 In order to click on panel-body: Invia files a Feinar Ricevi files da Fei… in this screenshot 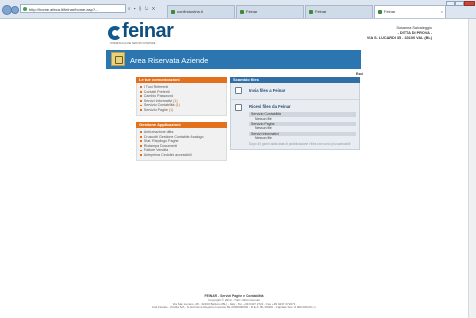, I will do `click(295, 117)`.